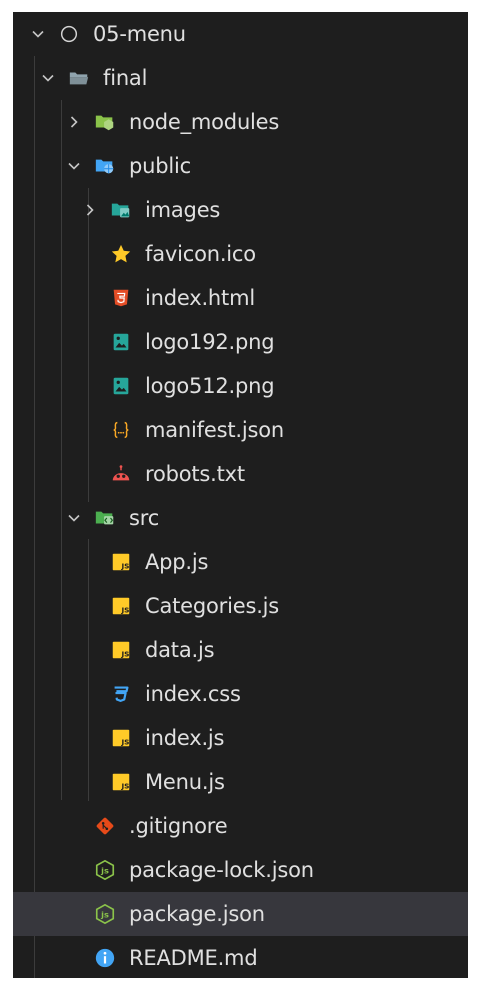 This screenshot has width=478, height=981. Describe the element at coordinates (210, 386) in the screenshot. I see `item-label: logo512.png` at that location.